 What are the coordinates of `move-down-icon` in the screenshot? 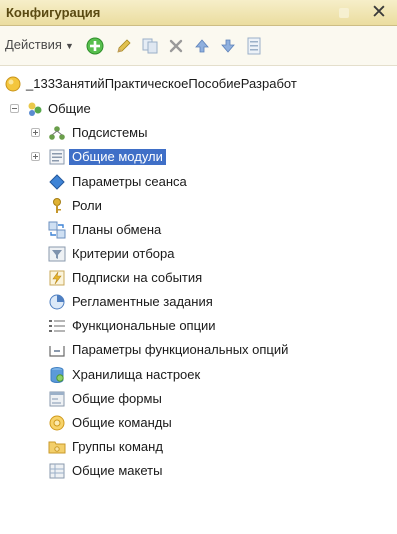 It's located at (228, 46).